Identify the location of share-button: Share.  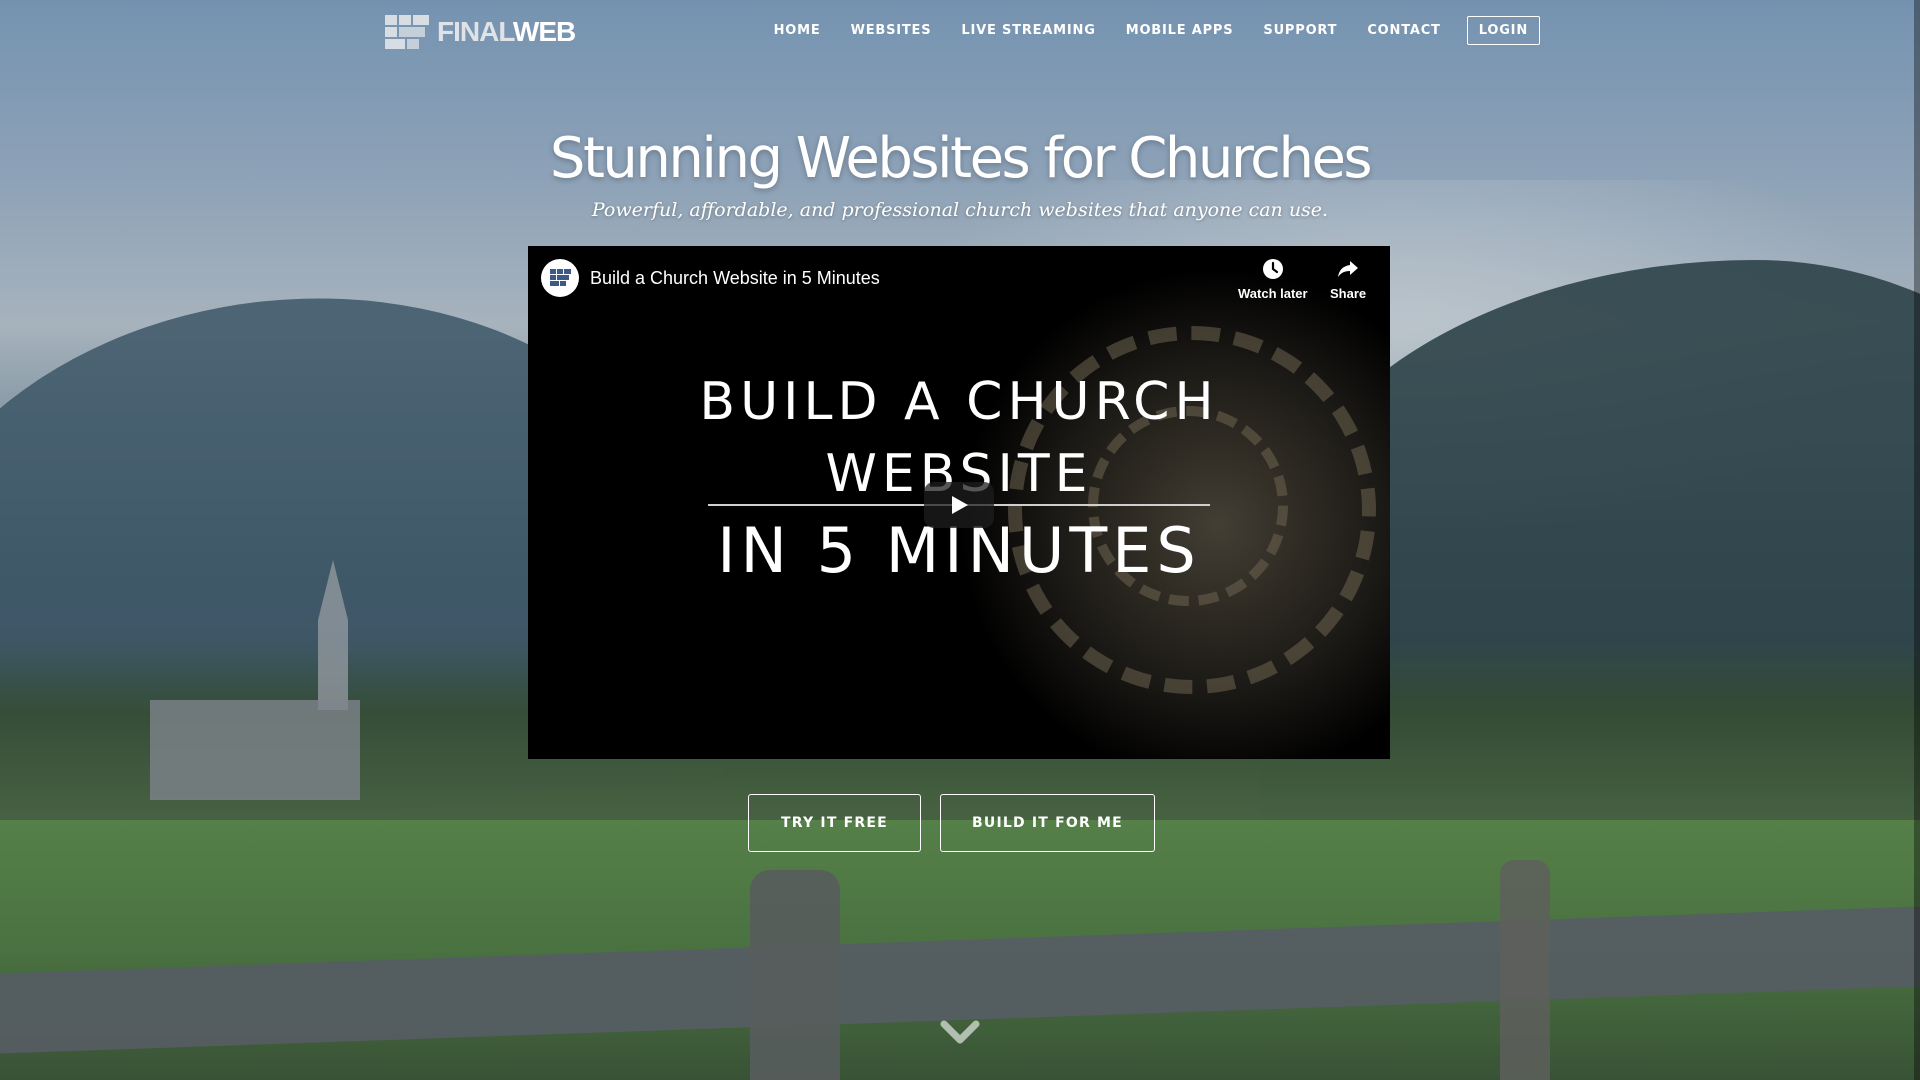
(1348, 279).